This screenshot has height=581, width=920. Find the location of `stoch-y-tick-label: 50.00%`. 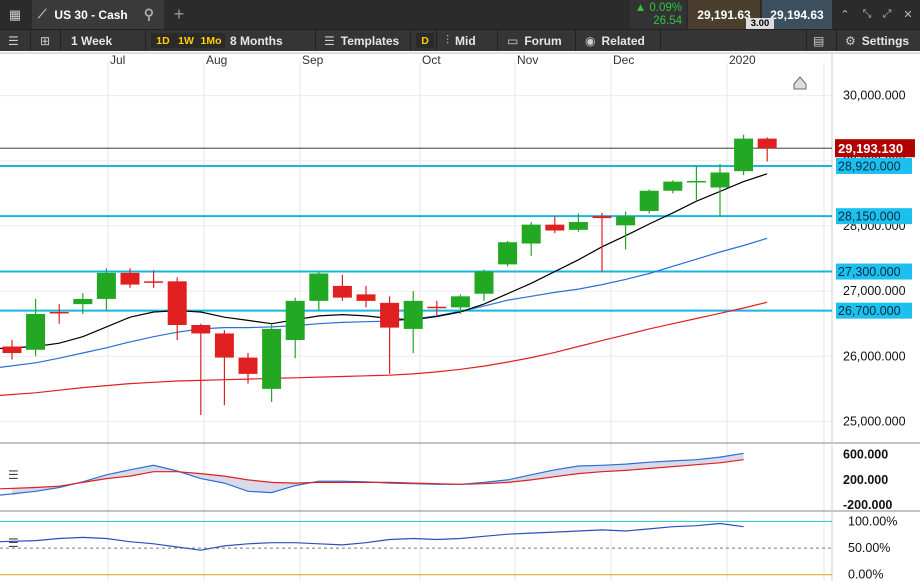

stoch-y-tick-label: 50.00% is located at coordinates (869, 548).